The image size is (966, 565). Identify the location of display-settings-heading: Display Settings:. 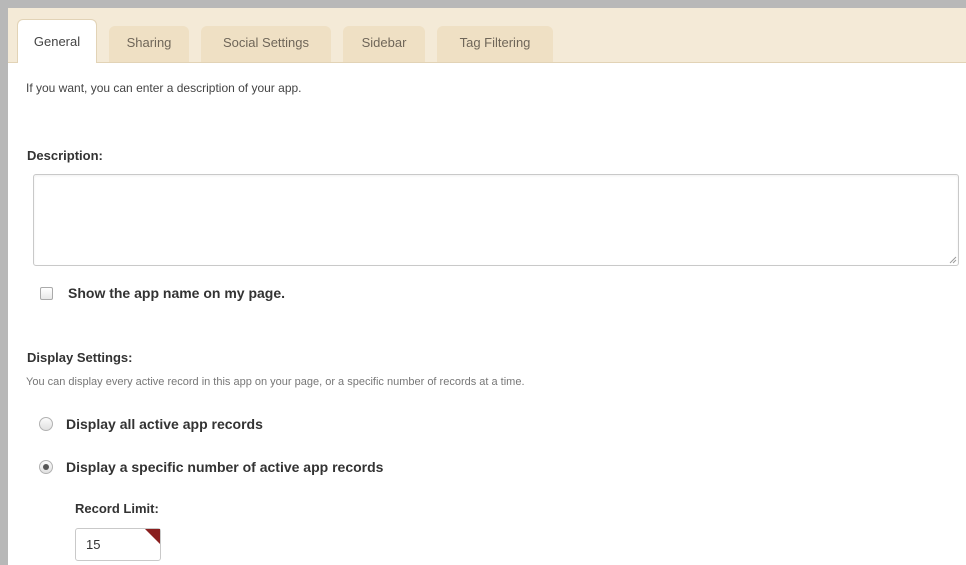
(80, 357).